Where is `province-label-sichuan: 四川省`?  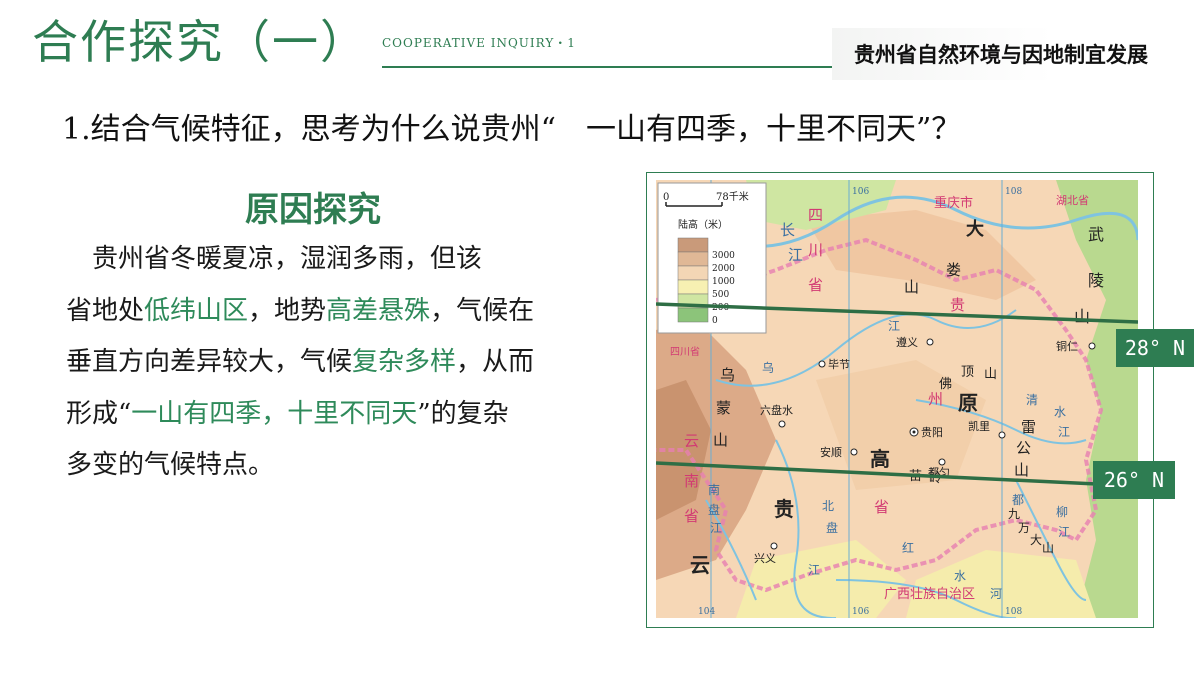
province-label-sichuan: 四川省 is located at coordinates (685, 351).